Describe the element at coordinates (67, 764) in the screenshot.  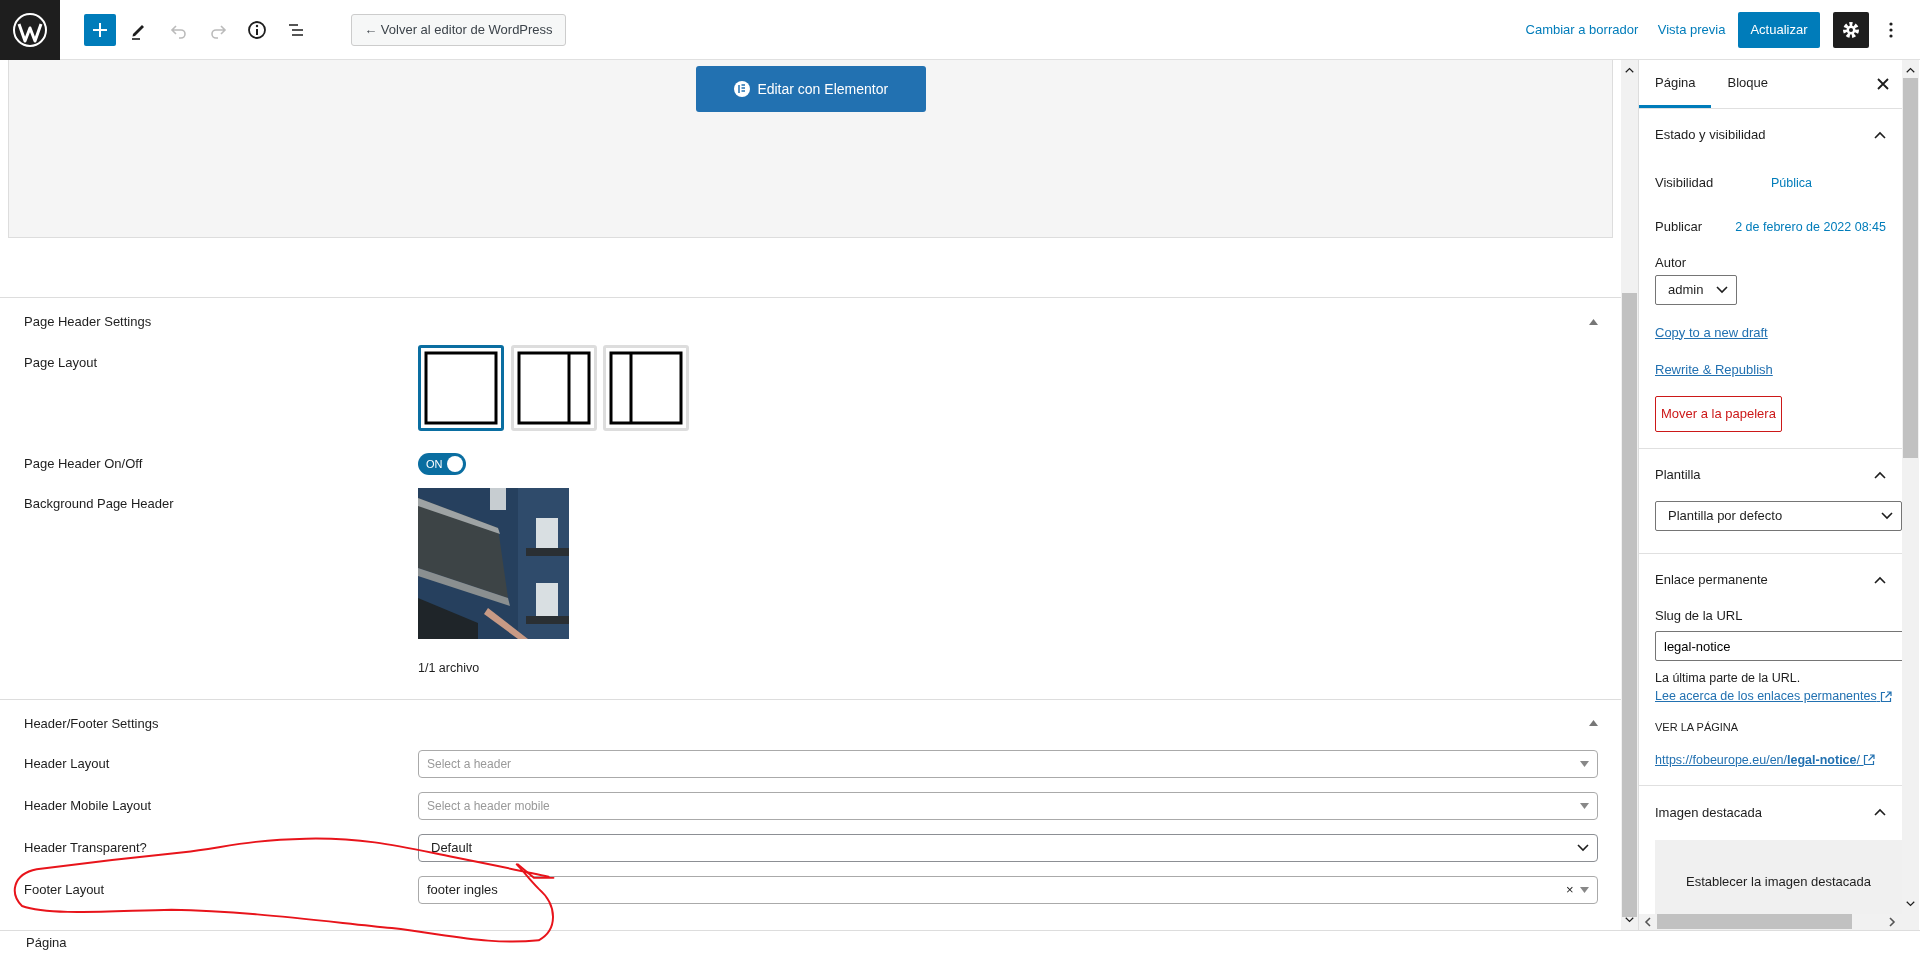
I see `field-label: Header Layout` at that location.